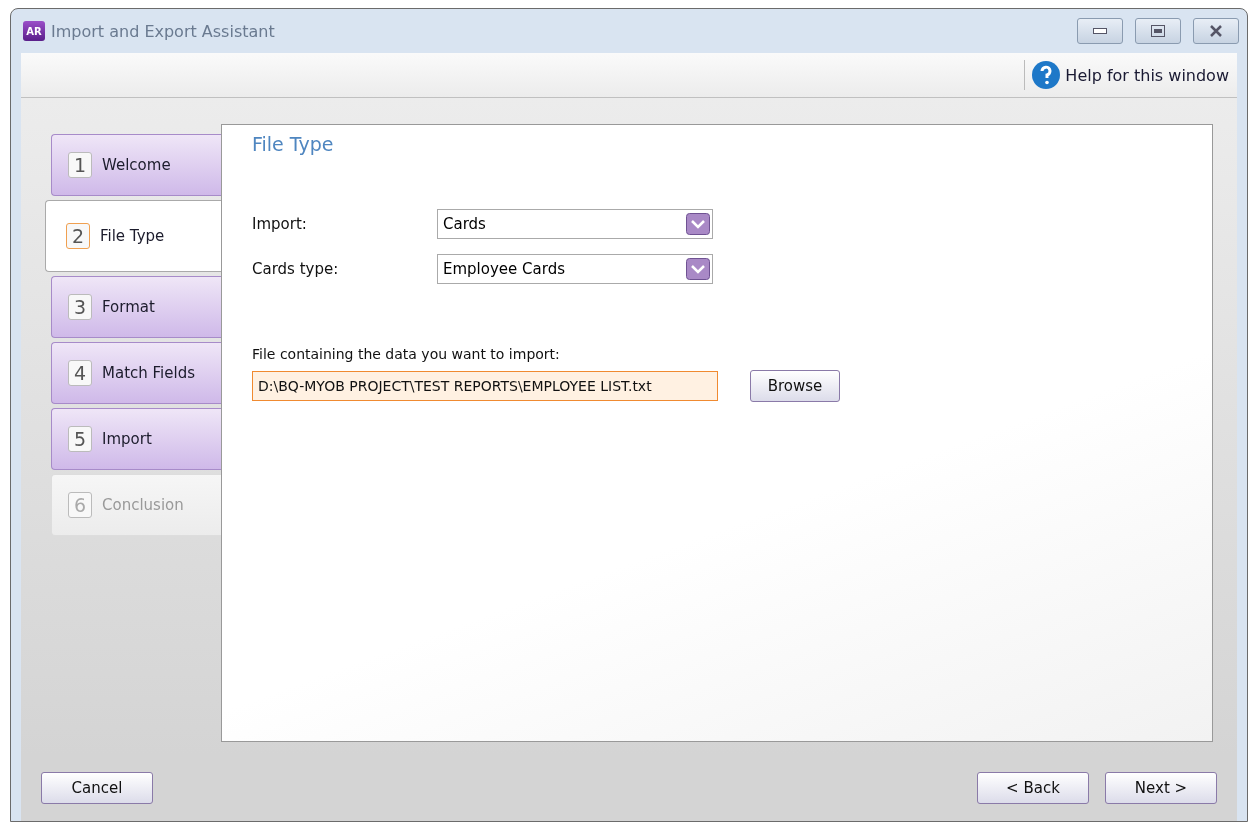 This screenshot has height=822, width=1248. What do you see at coordinates (575, 269) in the screenshot?
I see `dropdown-field: Employee Cards` at bounding box center [575, 269].